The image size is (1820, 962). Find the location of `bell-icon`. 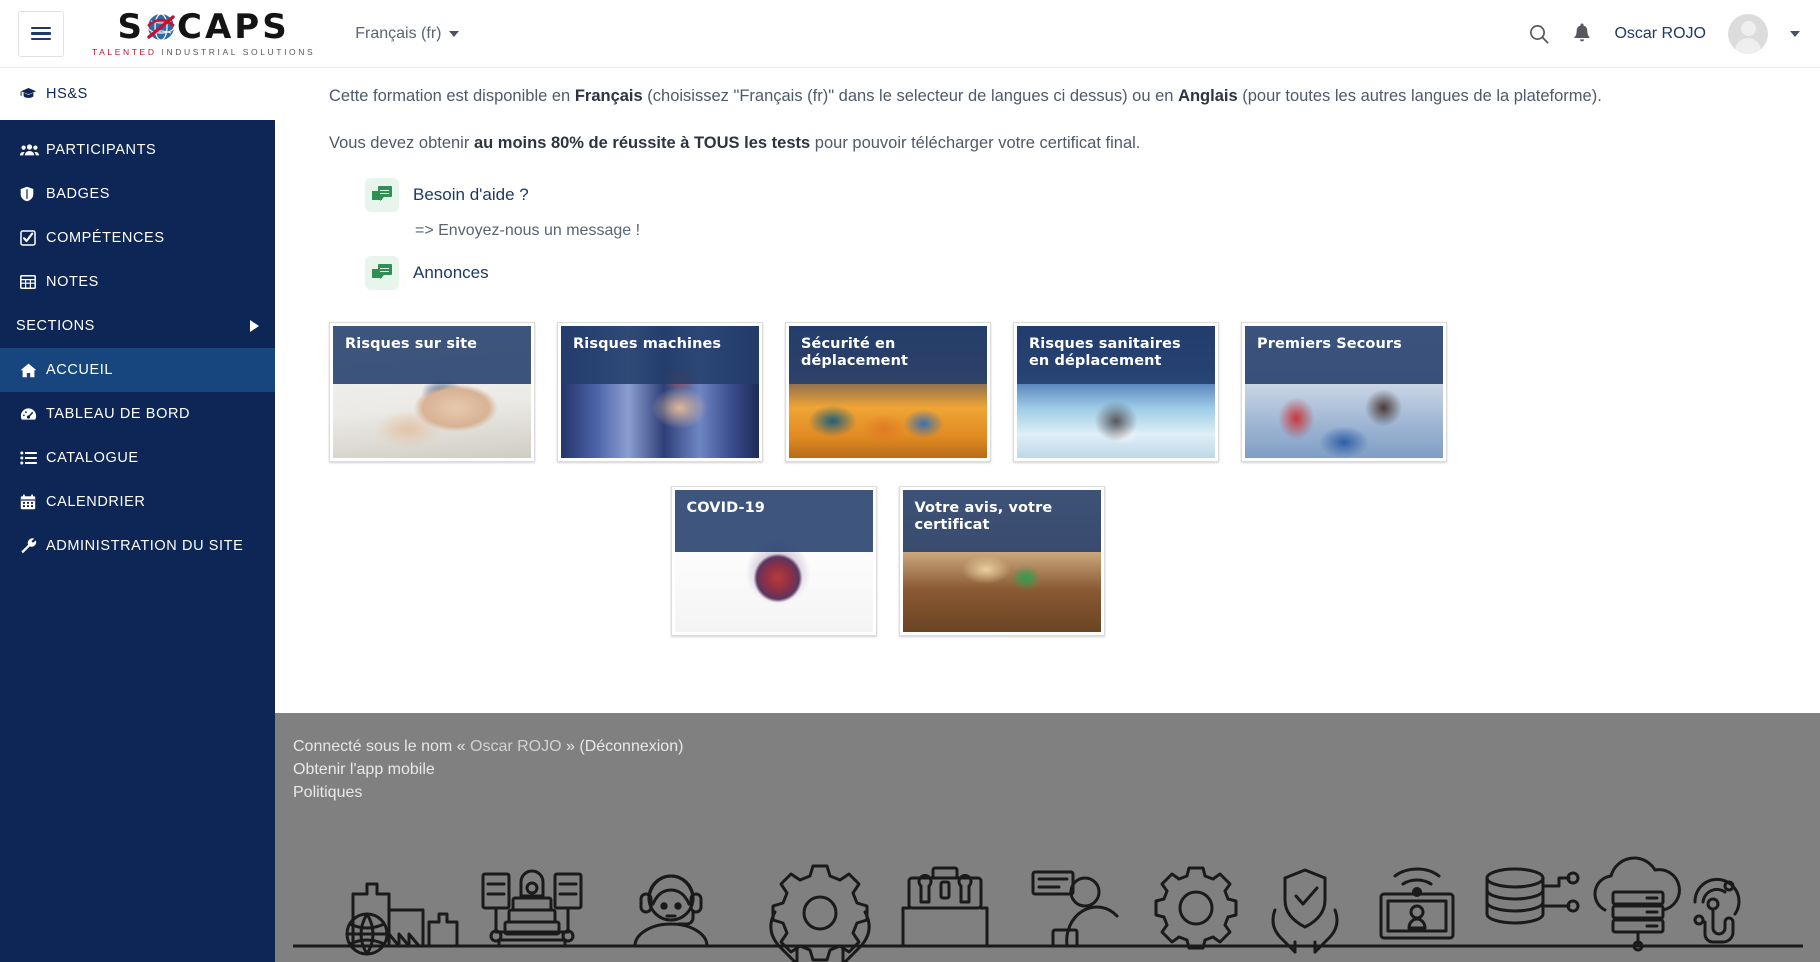

bell-icon is located at coordinates (1582, 34).